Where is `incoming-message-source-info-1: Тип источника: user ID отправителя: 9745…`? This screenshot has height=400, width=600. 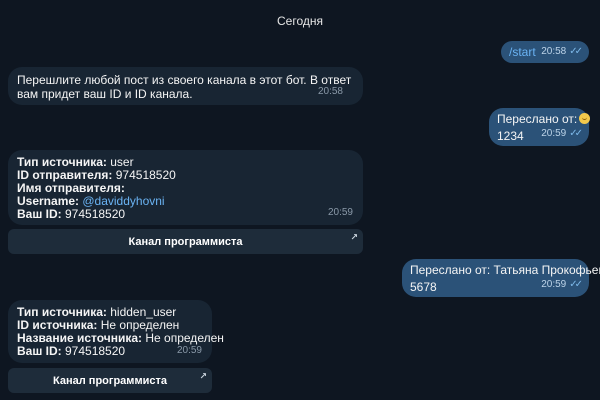 incoming-message-source-info-1: Тип источника: user ID отправителя: 9745… is located at coordinates (185, 187).